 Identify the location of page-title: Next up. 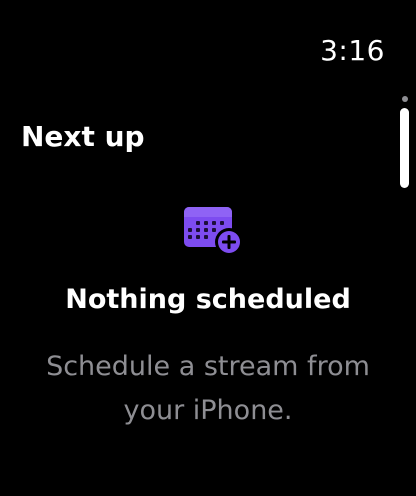
(83, 136).